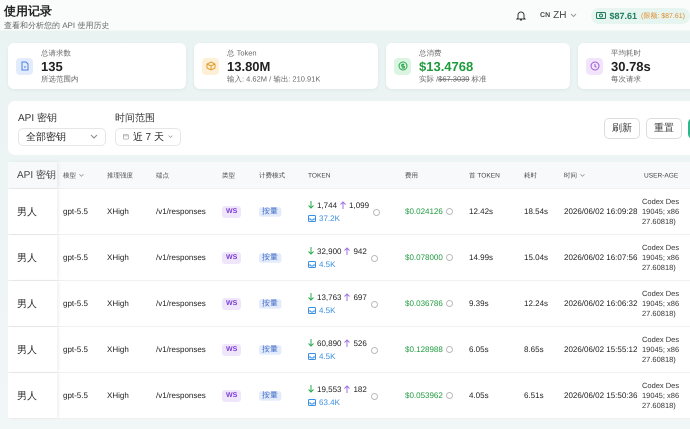  I want to click on calendar-icon, so click(126, 136).